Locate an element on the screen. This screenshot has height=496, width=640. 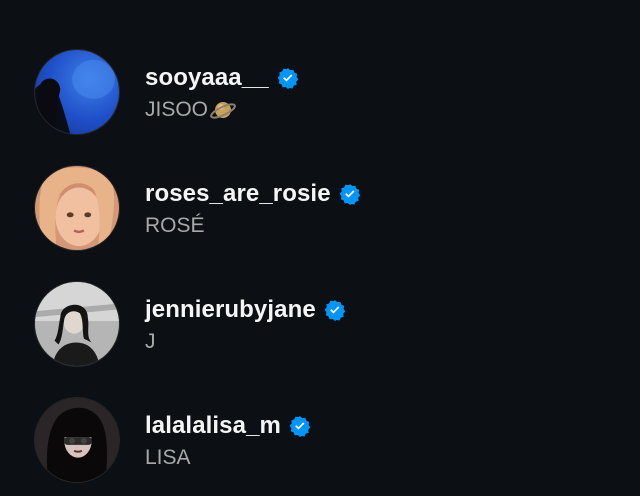
full-name: J is located at coordinates (150, 341).